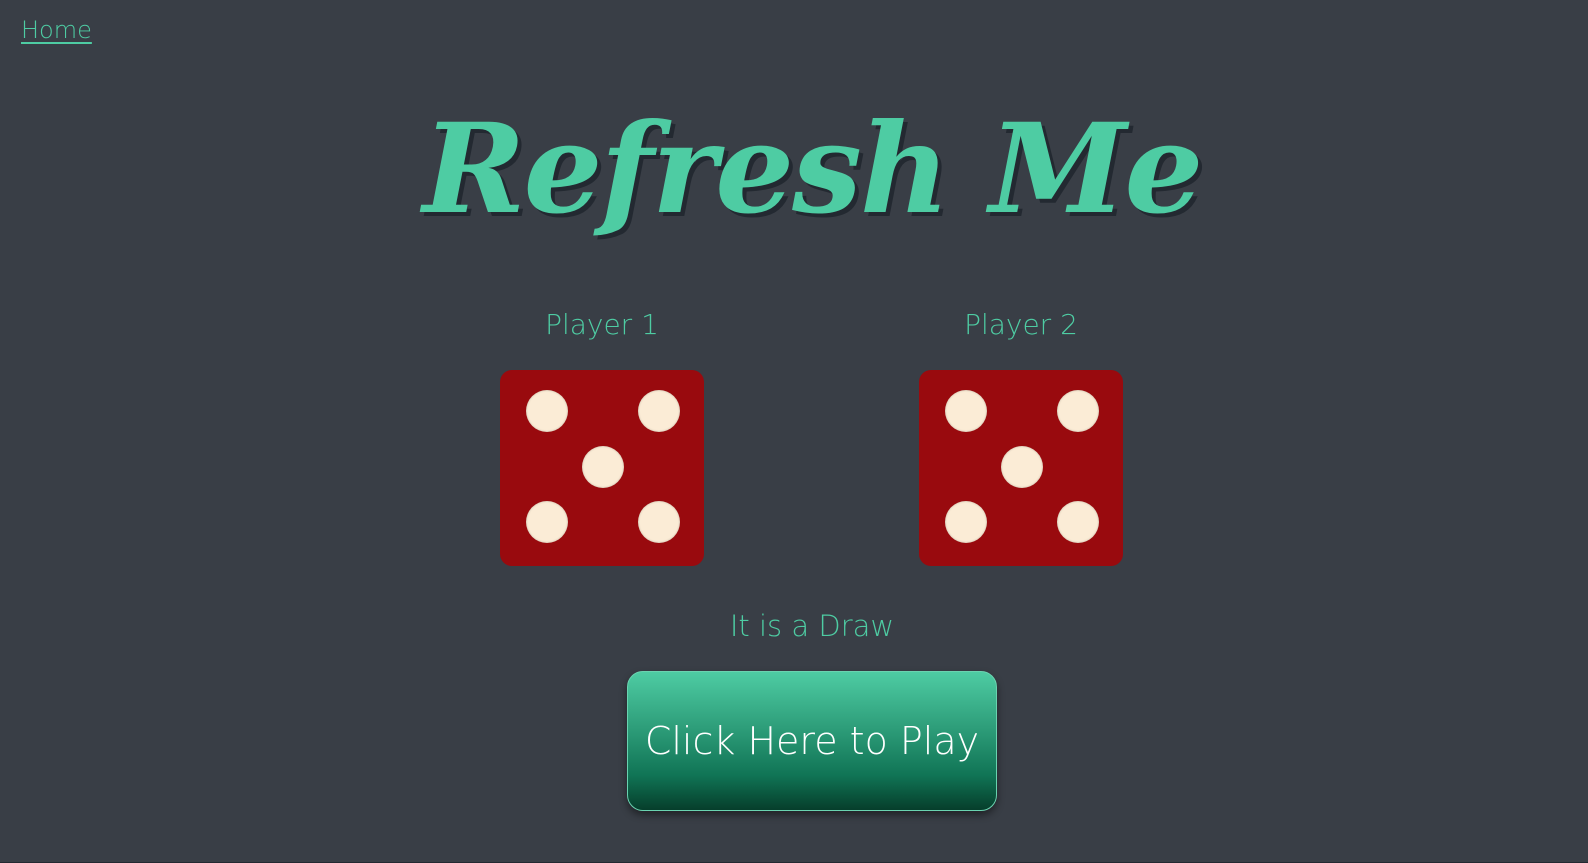 The width and height of the screenshot is (1588, 863). What do you see at coordinates (812, 626) in the screenshot?
I see `result-text: It is a Draw` at bounding box center [812, 626].